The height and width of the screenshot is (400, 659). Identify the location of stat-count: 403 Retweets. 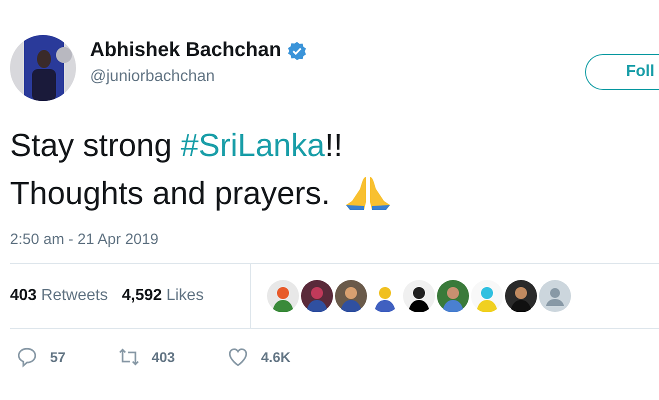
(59, 296).